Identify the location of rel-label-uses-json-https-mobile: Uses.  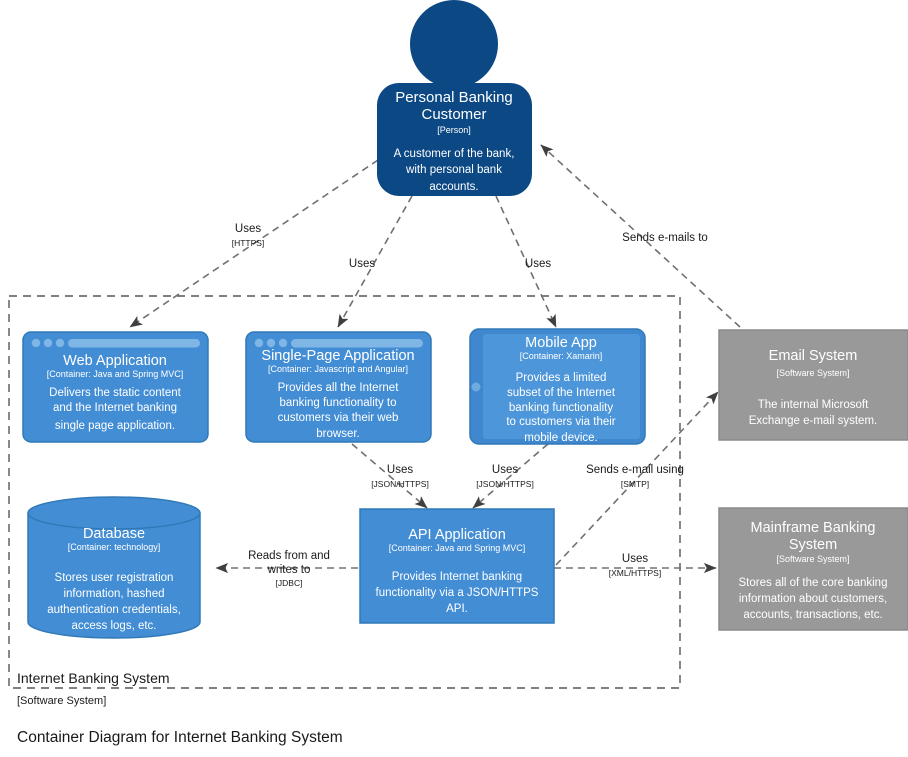
(505, 470).